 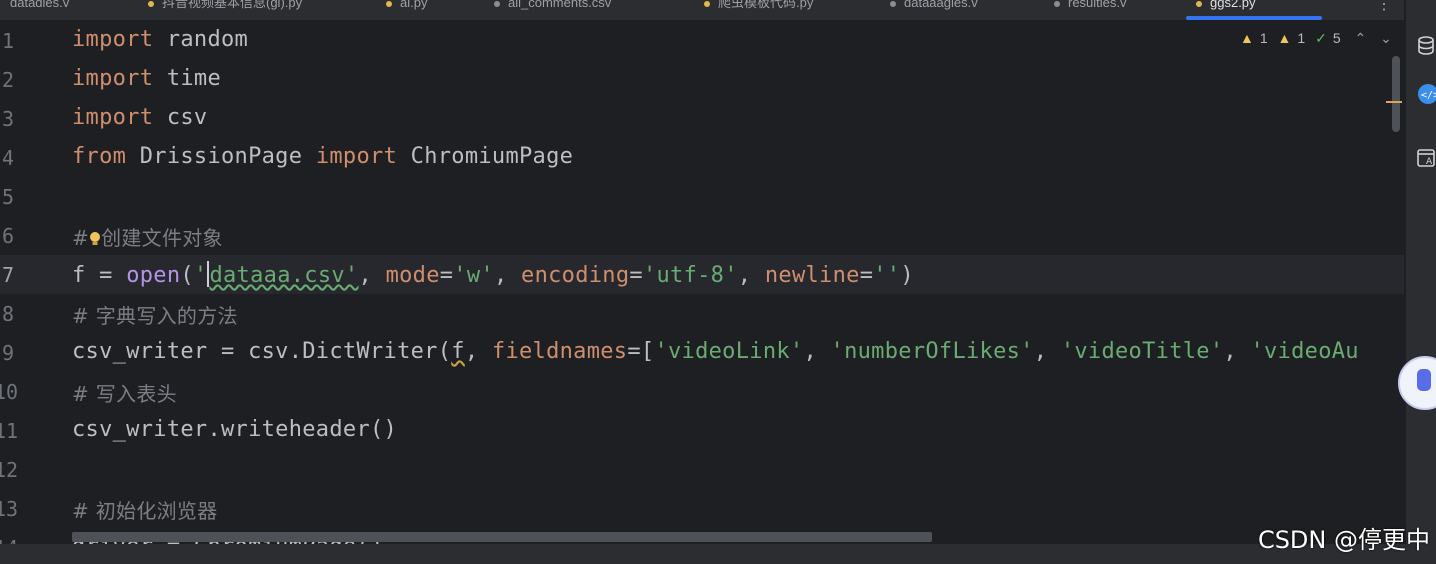 What do you see at coordinates (1254, 18) in the screenshot?
I see `active-tab-indicator` at bounding box center [1254, 18].